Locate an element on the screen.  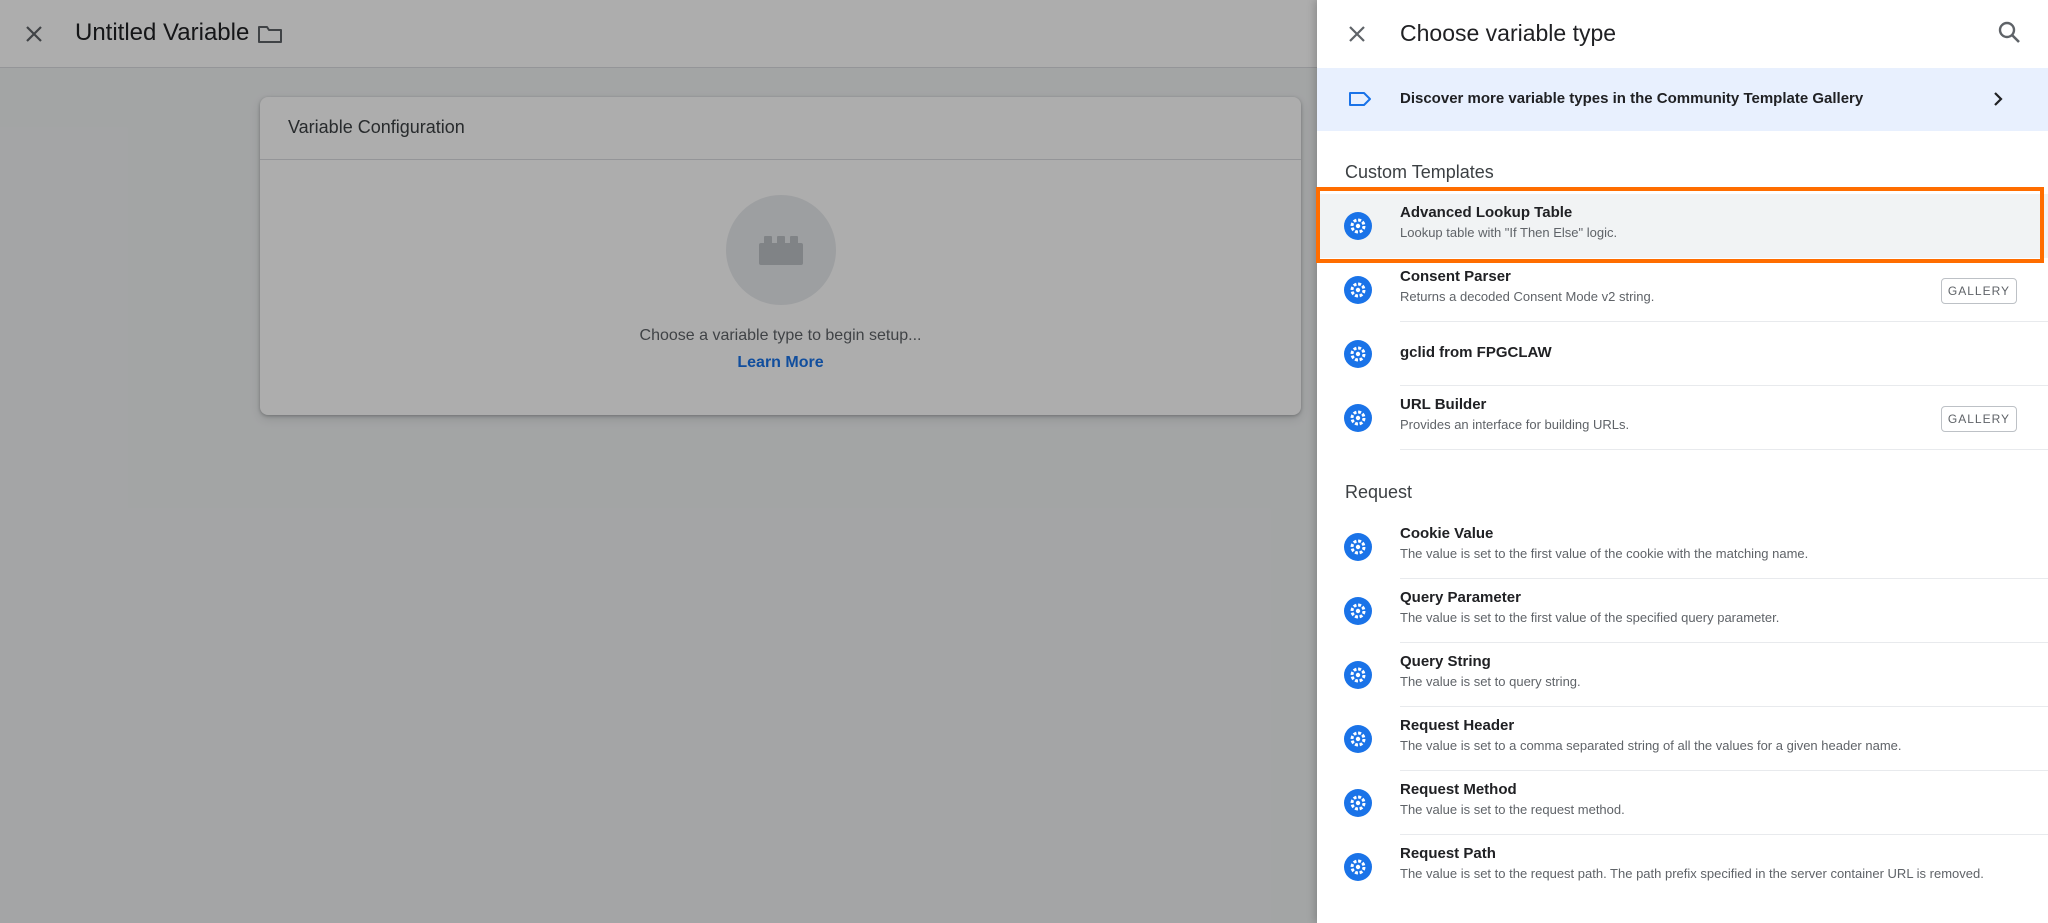
item-name: Request Method is located at coordinates (1458, 789).